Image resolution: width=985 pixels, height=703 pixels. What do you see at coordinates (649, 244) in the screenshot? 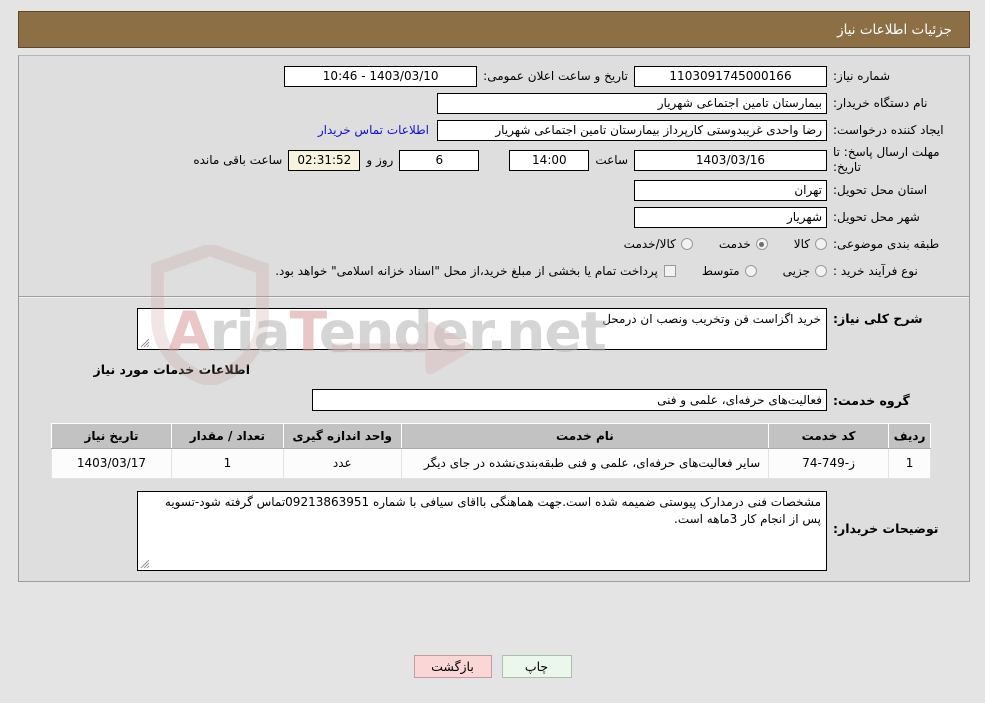
I see `category-option-label: کالا/خدمت` at bounding box center [649, 244].